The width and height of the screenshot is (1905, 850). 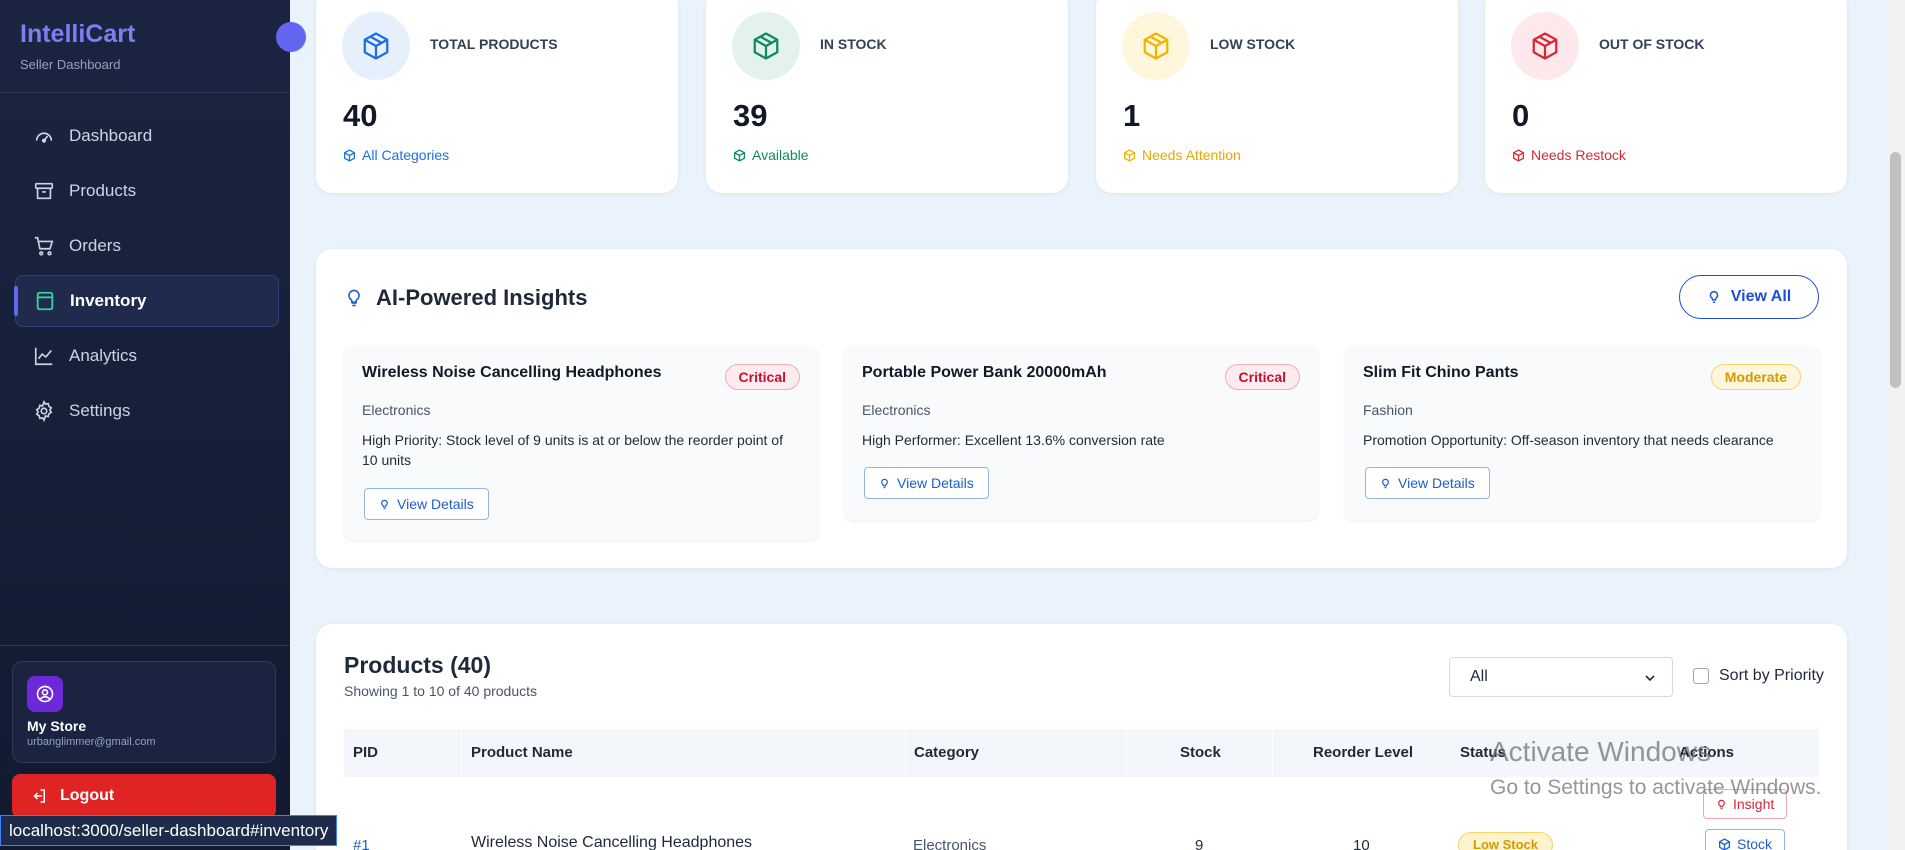 I want to click on logout-button: Logout, so click(x=144, y=796).